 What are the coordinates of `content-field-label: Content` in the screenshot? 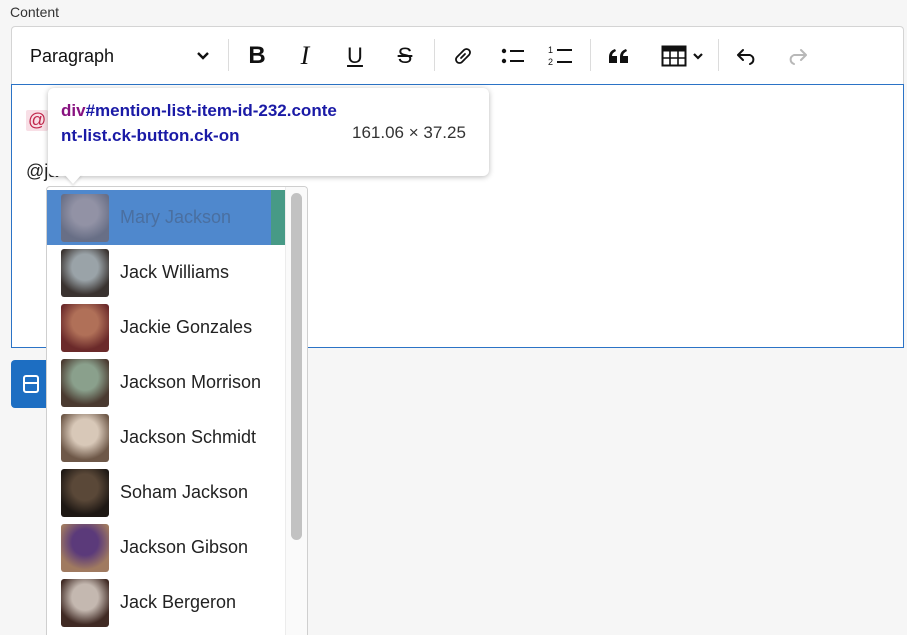 It's located at (35, 12).